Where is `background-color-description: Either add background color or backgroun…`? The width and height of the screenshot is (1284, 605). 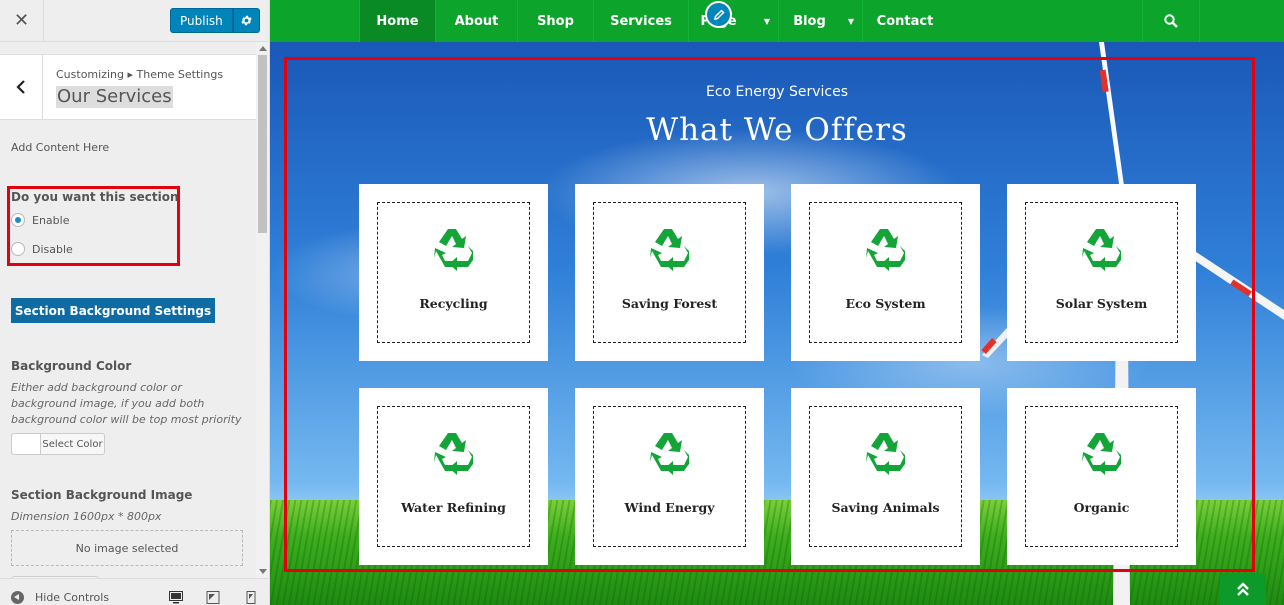
background-color-description: Either add background color or backgroun… is located at coordinates (126, 403).